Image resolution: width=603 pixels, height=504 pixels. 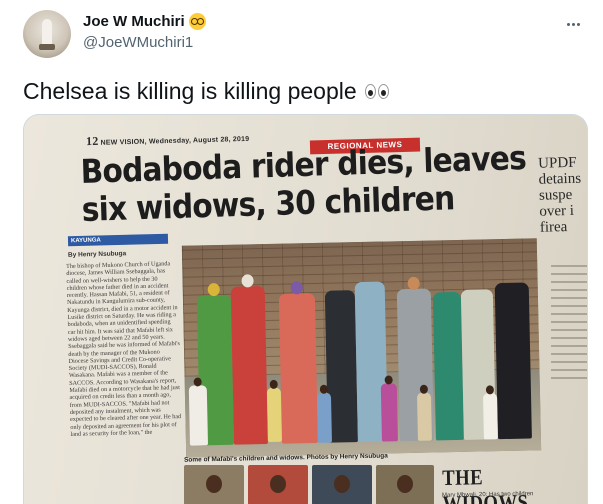 What do you see at coordinates (175, 141) in the screenshot?
I see `folio-text: NEW VISION, Wednesday, August 28, 2019` at bounding box center [175, 141].